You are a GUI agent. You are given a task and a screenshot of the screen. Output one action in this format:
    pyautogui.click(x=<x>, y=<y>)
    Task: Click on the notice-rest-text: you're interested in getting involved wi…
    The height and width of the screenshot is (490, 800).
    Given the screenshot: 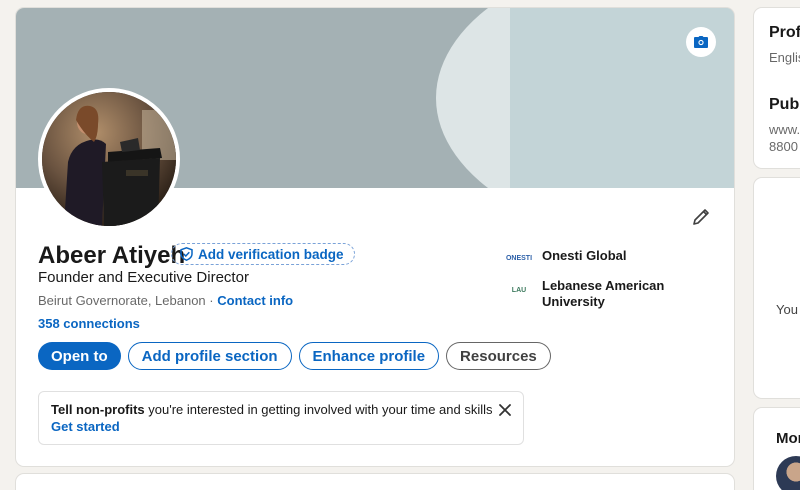 What is the action you would take?
    pyautogui.click(x=318, y=409)
    